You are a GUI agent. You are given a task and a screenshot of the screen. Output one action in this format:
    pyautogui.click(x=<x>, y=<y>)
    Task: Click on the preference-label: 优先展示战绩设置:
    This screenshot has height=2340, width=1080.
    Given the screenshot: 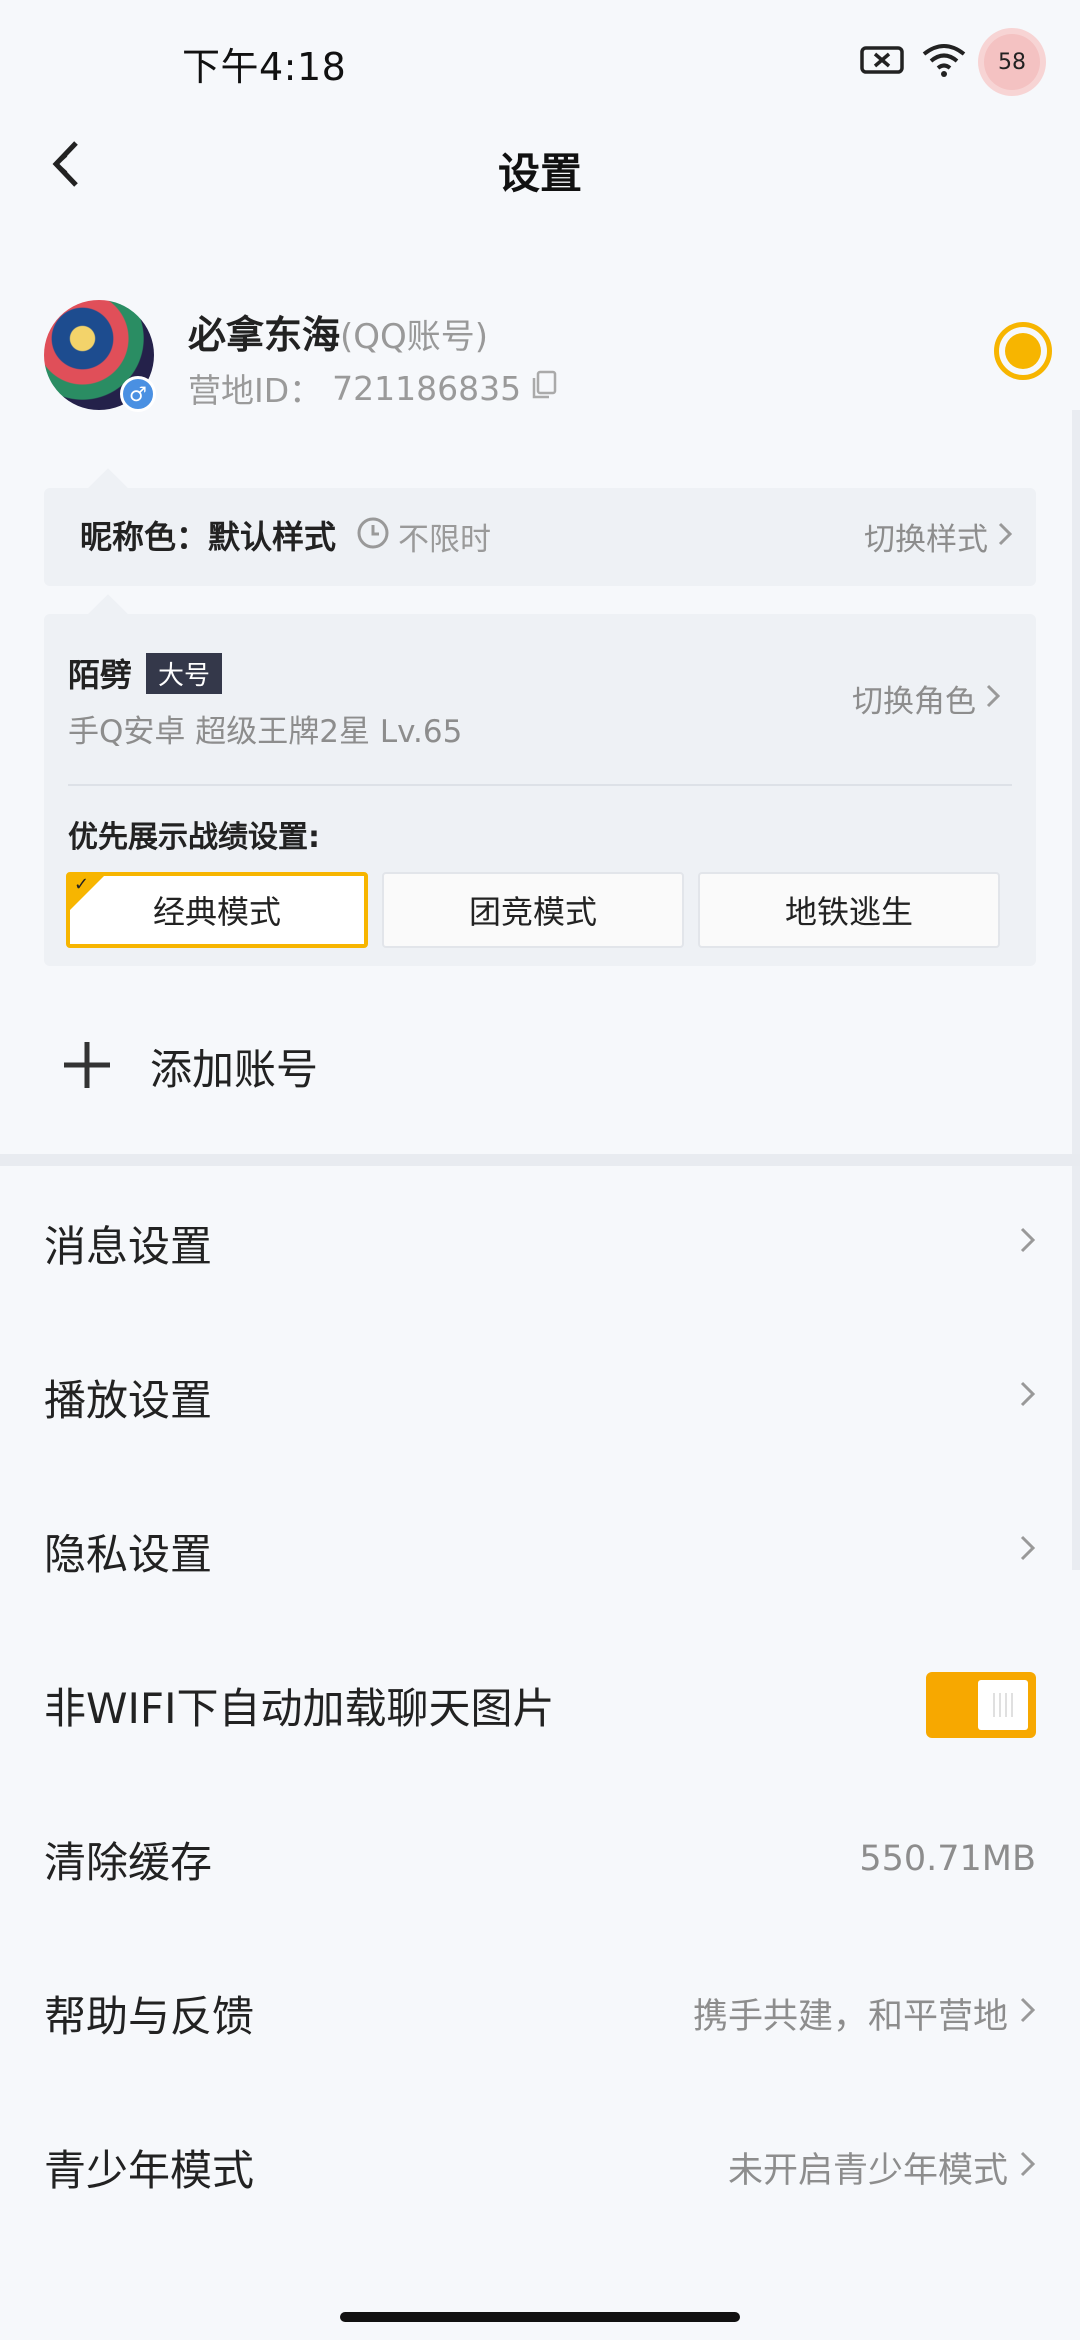 What is the action you would take?
    pyautogui.click(x=194, y=837)
    